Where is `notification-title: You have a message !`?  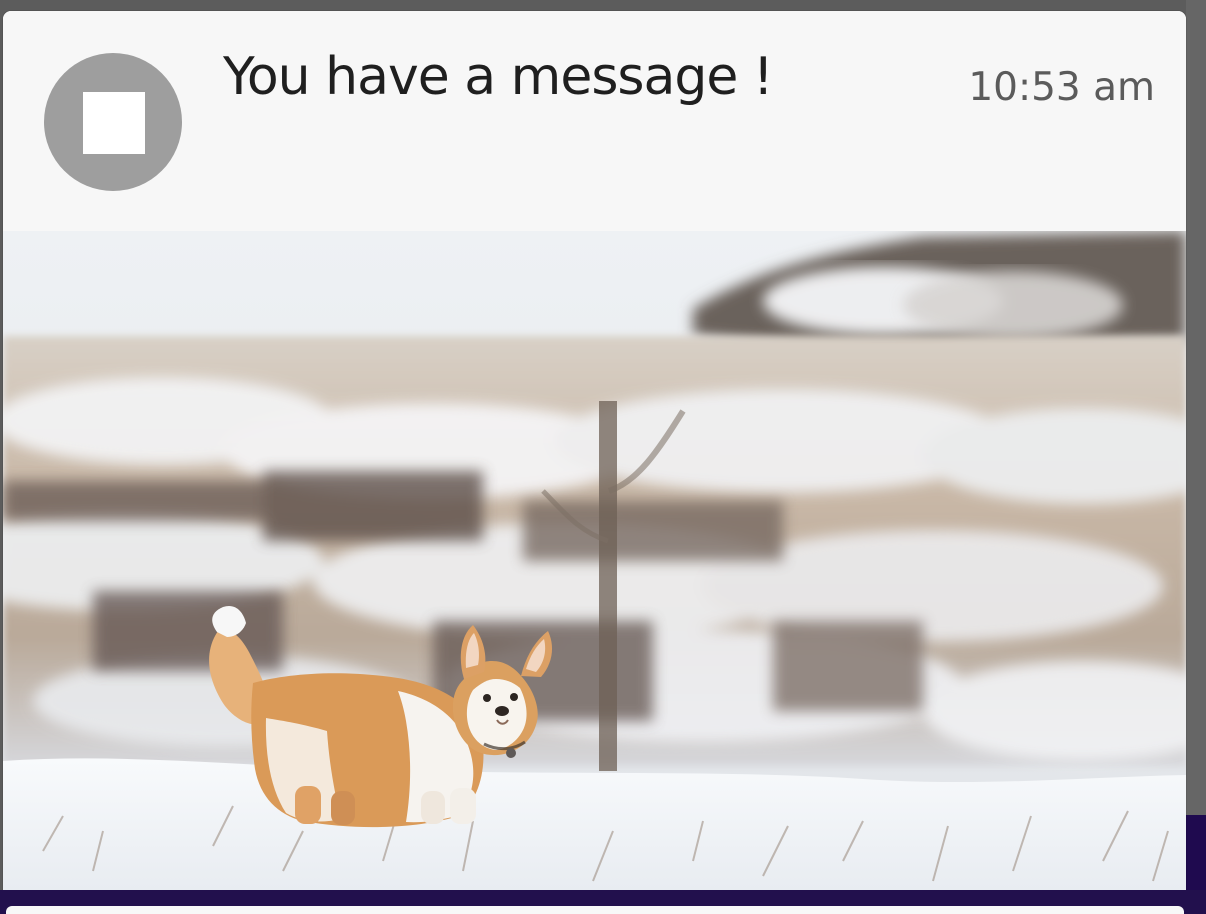 notification-title: You have a message ! is located at coordinates (498, 77).